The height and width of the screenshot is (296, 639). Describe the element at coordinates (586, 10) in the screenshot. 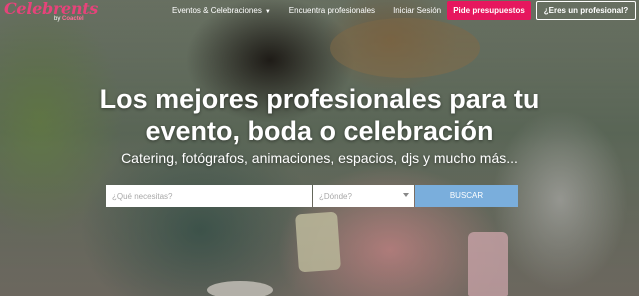

I see `professional-button: ¿Eres un profesional?` at that location.